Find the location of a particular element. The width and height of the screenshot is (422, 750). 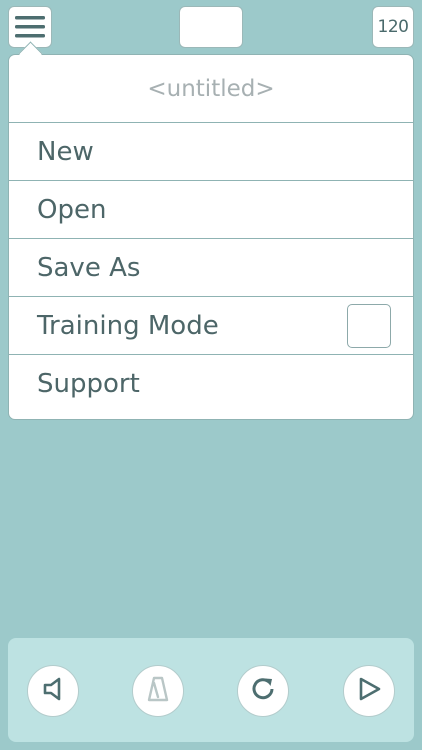

play-icon is located at coordinates (369, 691).